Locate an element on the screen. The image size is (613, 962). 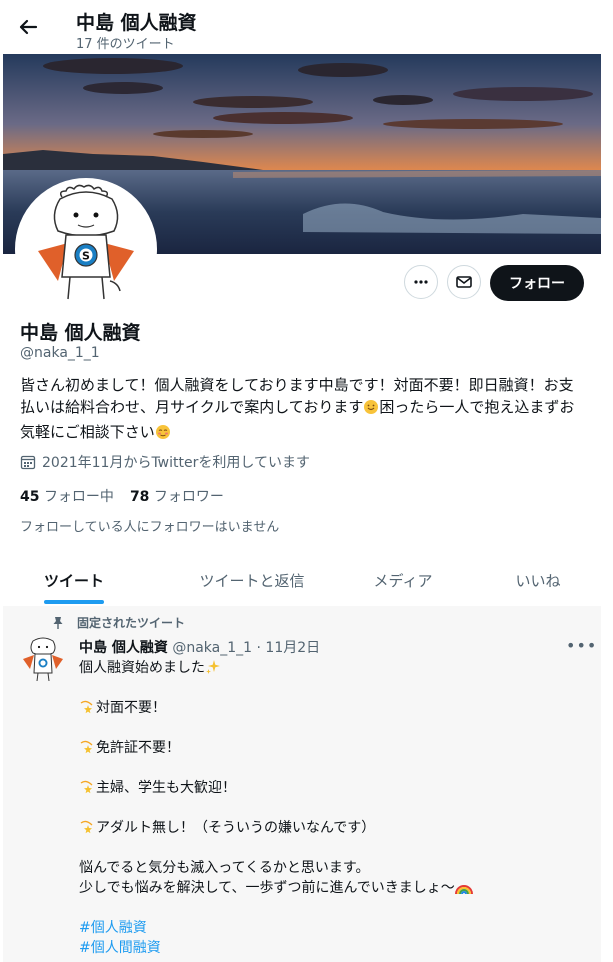
following-link: 45 フォロー中 is located at coordinates (67, 497).